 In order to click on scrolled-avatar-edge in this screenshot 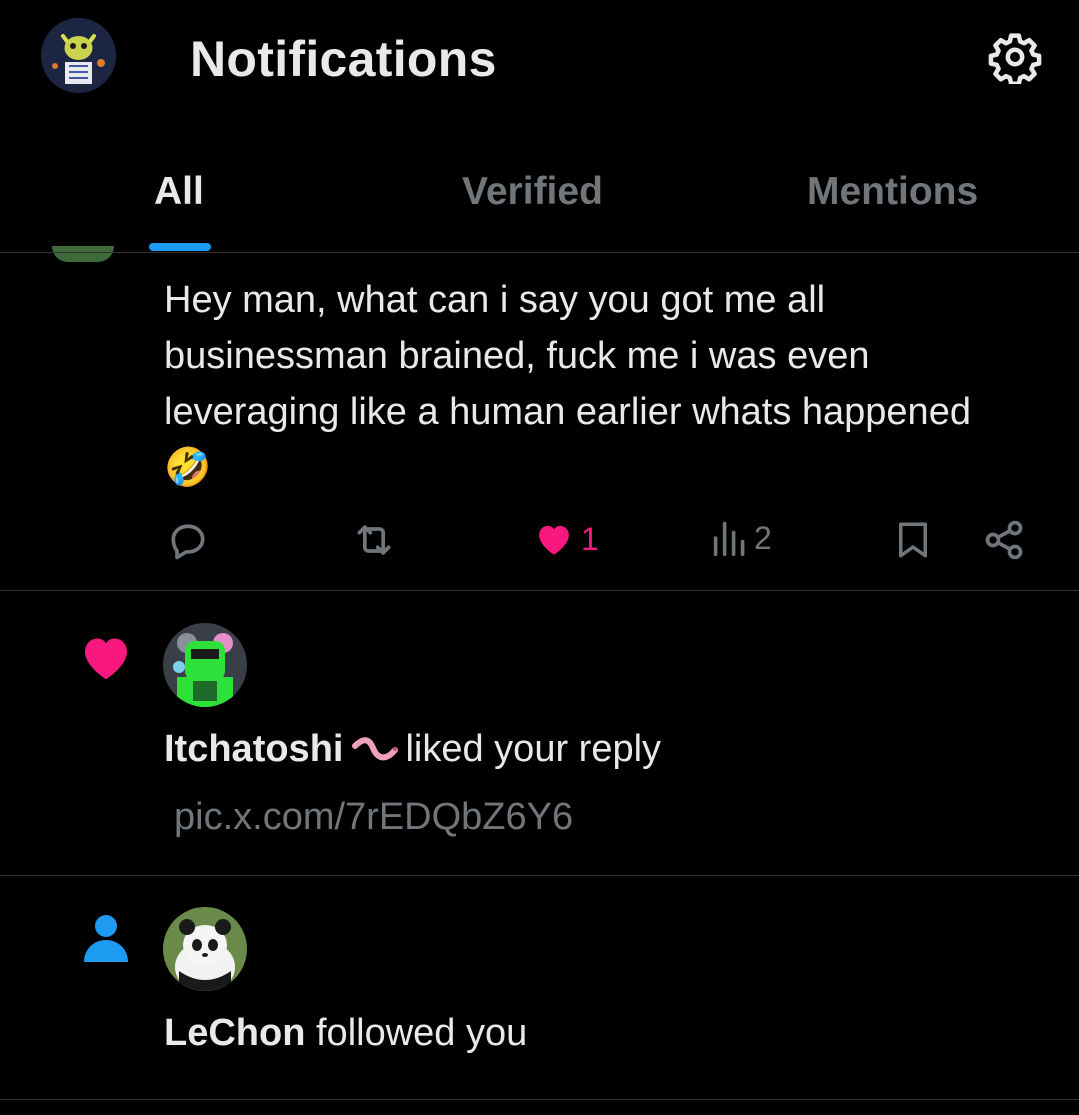, I will do `click(83, 254)`.